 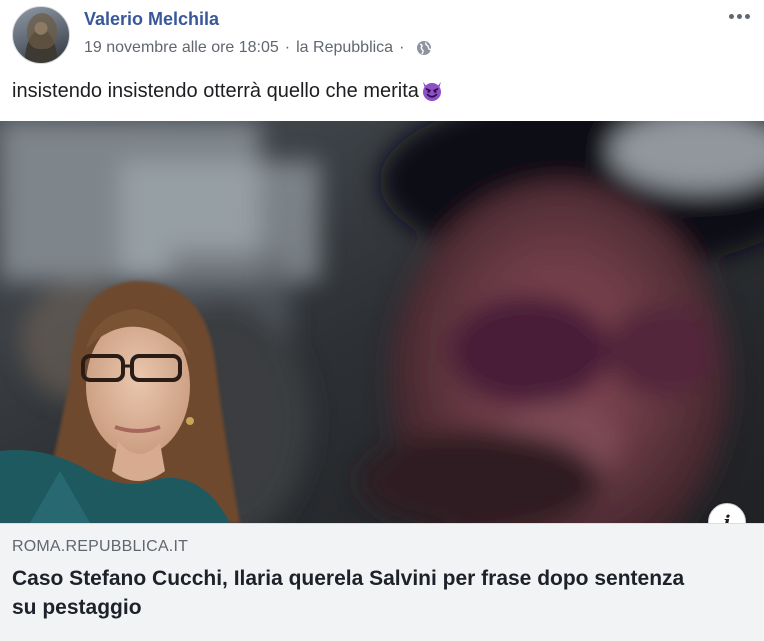 What do you see at coordinates (344, 48) in the screenshot?
I see `post-source: la Repubblica` at bounding box center [344, 48].